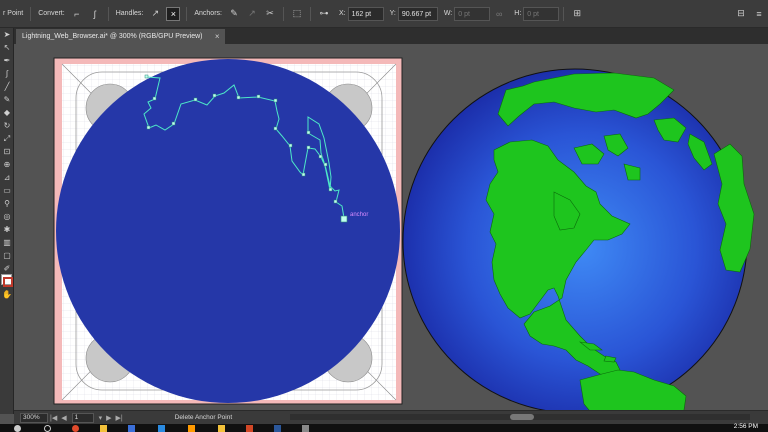 Image resolution: width=768 pixels, height=432 pixels. Describe the element at coordinates (7, 86) in the screenshot. I see `line-tool-icon: ╱` at that location.